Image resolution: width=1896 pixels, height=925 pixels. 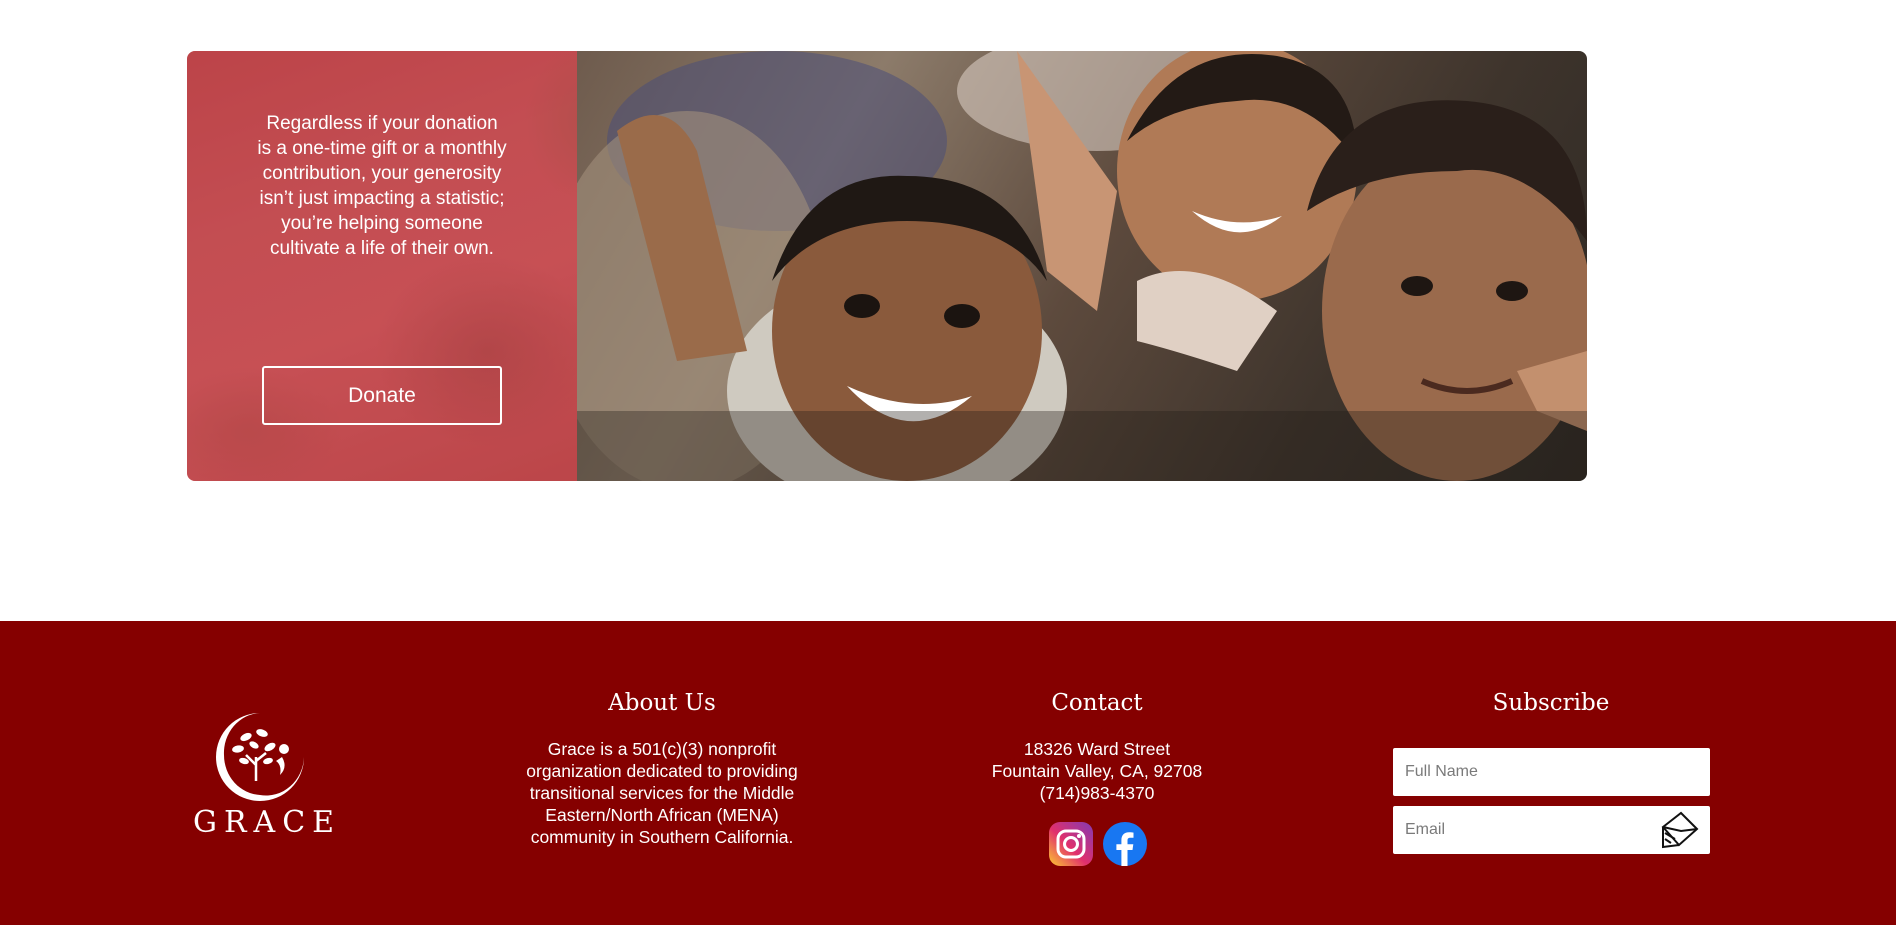 I want to click on tree-circle-logo-icon, so click(x=260, y=757).